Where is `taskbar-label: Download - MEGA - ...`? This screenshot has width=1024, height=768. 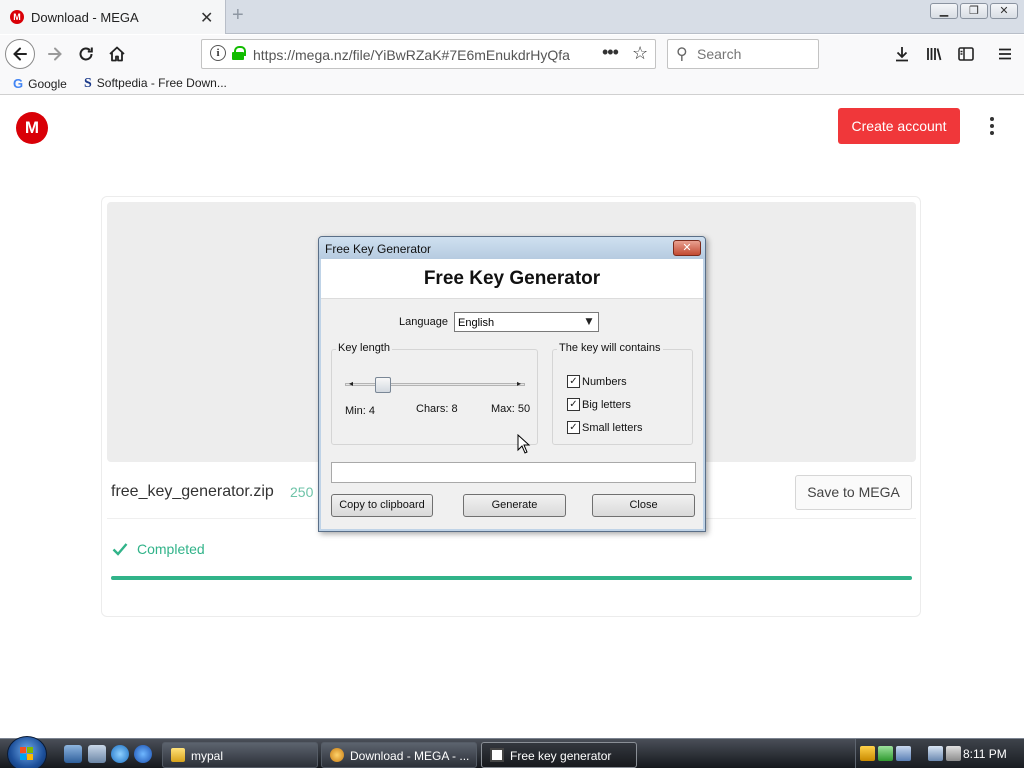
taskbar-label: Download - MEGA - ... is located at coordinates (410, 756).